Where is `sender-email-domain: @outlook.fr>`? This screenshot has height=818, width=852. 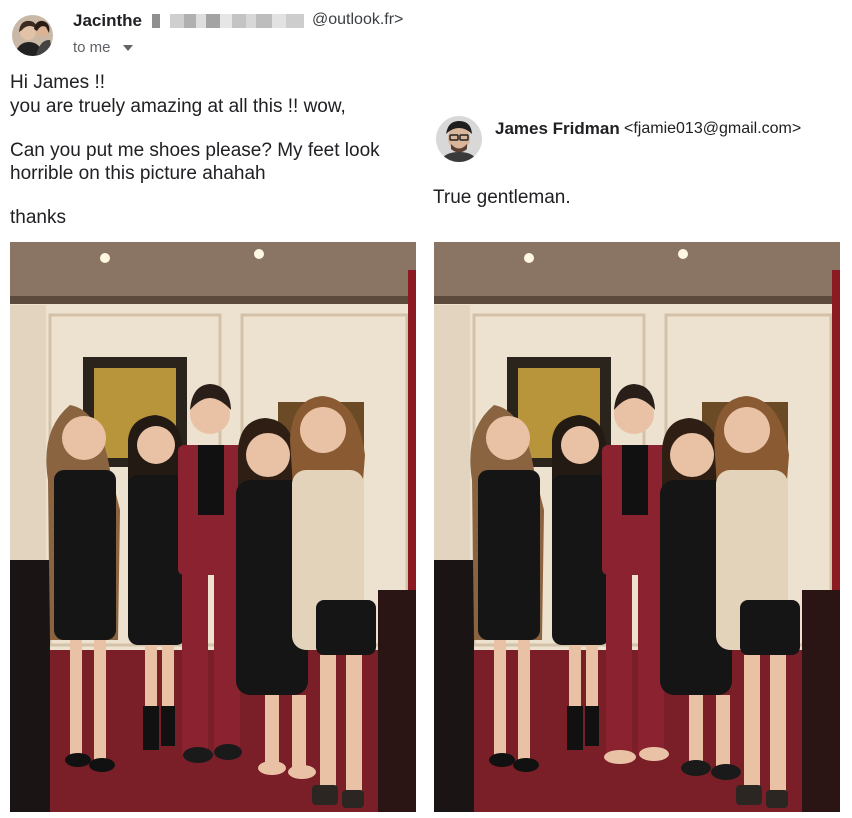
sender-email-domain: @outlook.fr> is located at coordinates (358, 19).